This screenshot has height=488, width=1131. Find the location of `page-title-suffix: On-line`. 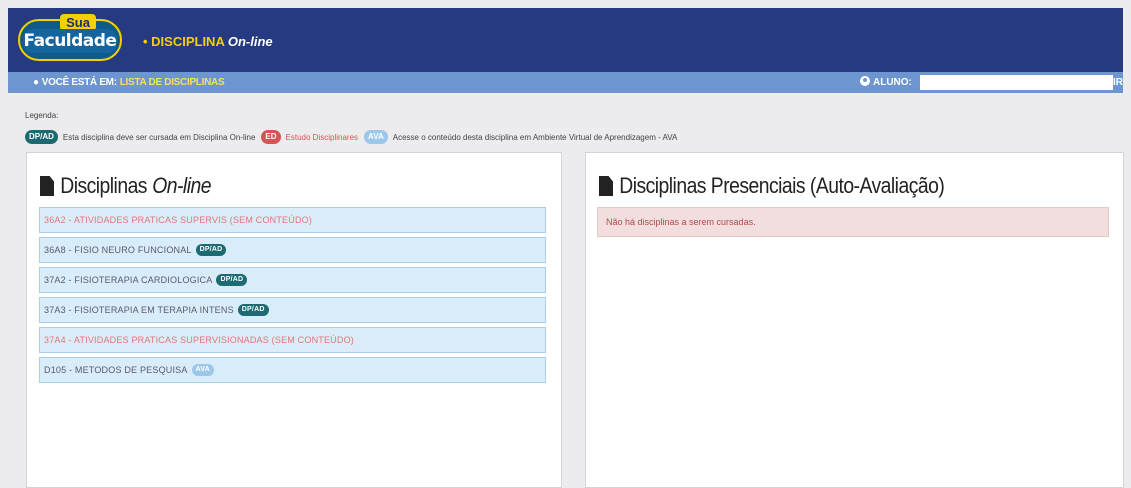

page-title-suffix: On-line is located at coordinates (250, 41).